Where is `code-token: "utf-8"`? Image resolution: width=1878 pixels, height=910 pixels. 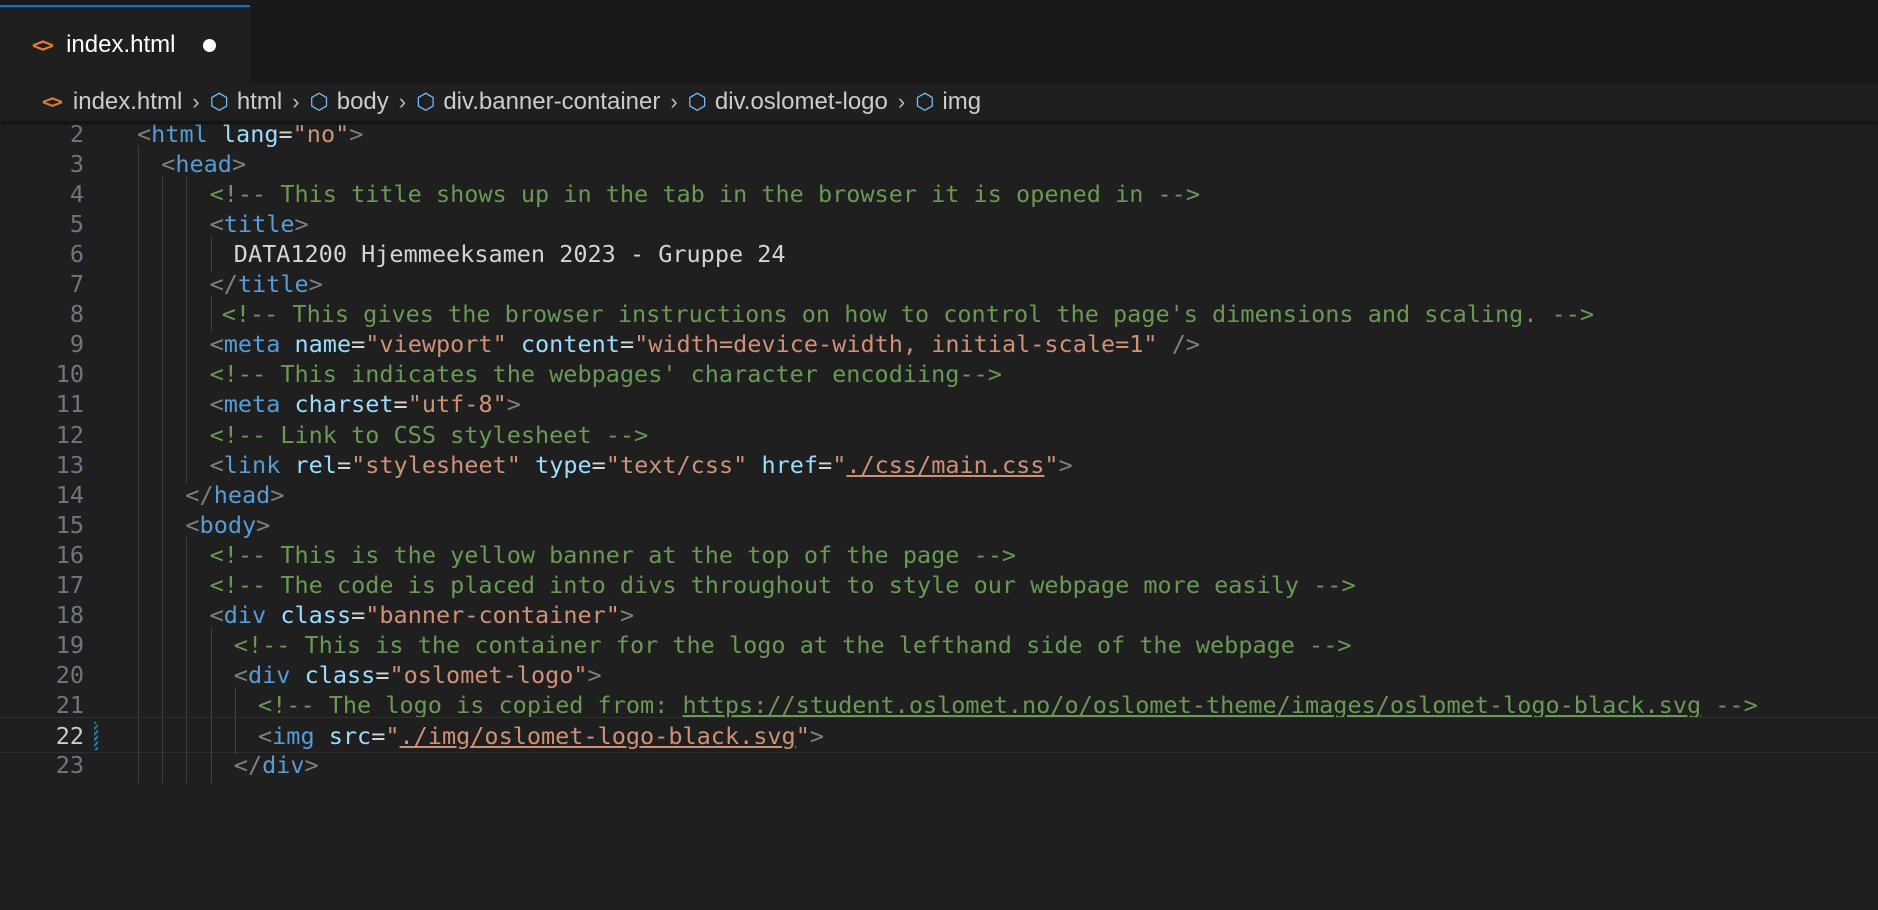
code-token: "utf-8" is located at coordinates (457, 404).